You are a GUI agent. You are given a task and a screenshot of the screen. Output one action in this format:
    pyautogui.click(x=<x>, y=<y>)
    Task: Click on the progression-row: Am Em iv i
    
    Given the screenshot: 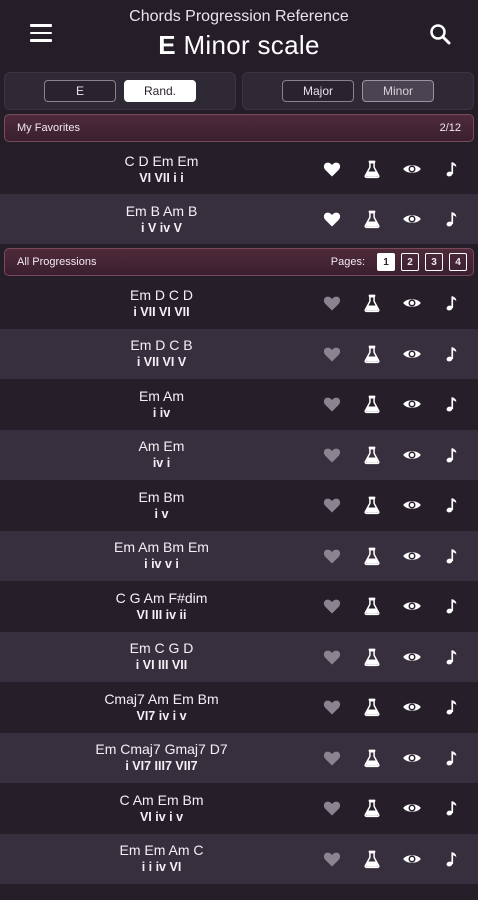 What is the action you would take?
    pyautogui.click(x=239, y=454)
    